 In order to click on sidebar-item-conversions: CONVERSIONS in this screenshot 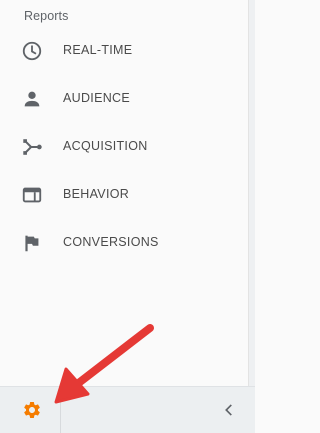, I will do `click(124, 242)`.